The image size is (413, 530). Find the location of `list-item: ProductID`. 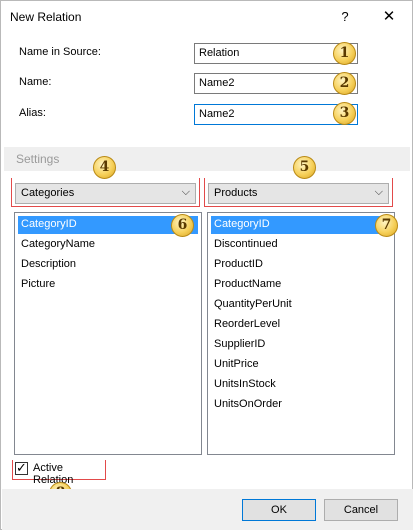

list-item: ProductID is located at coordinates (301, 265).